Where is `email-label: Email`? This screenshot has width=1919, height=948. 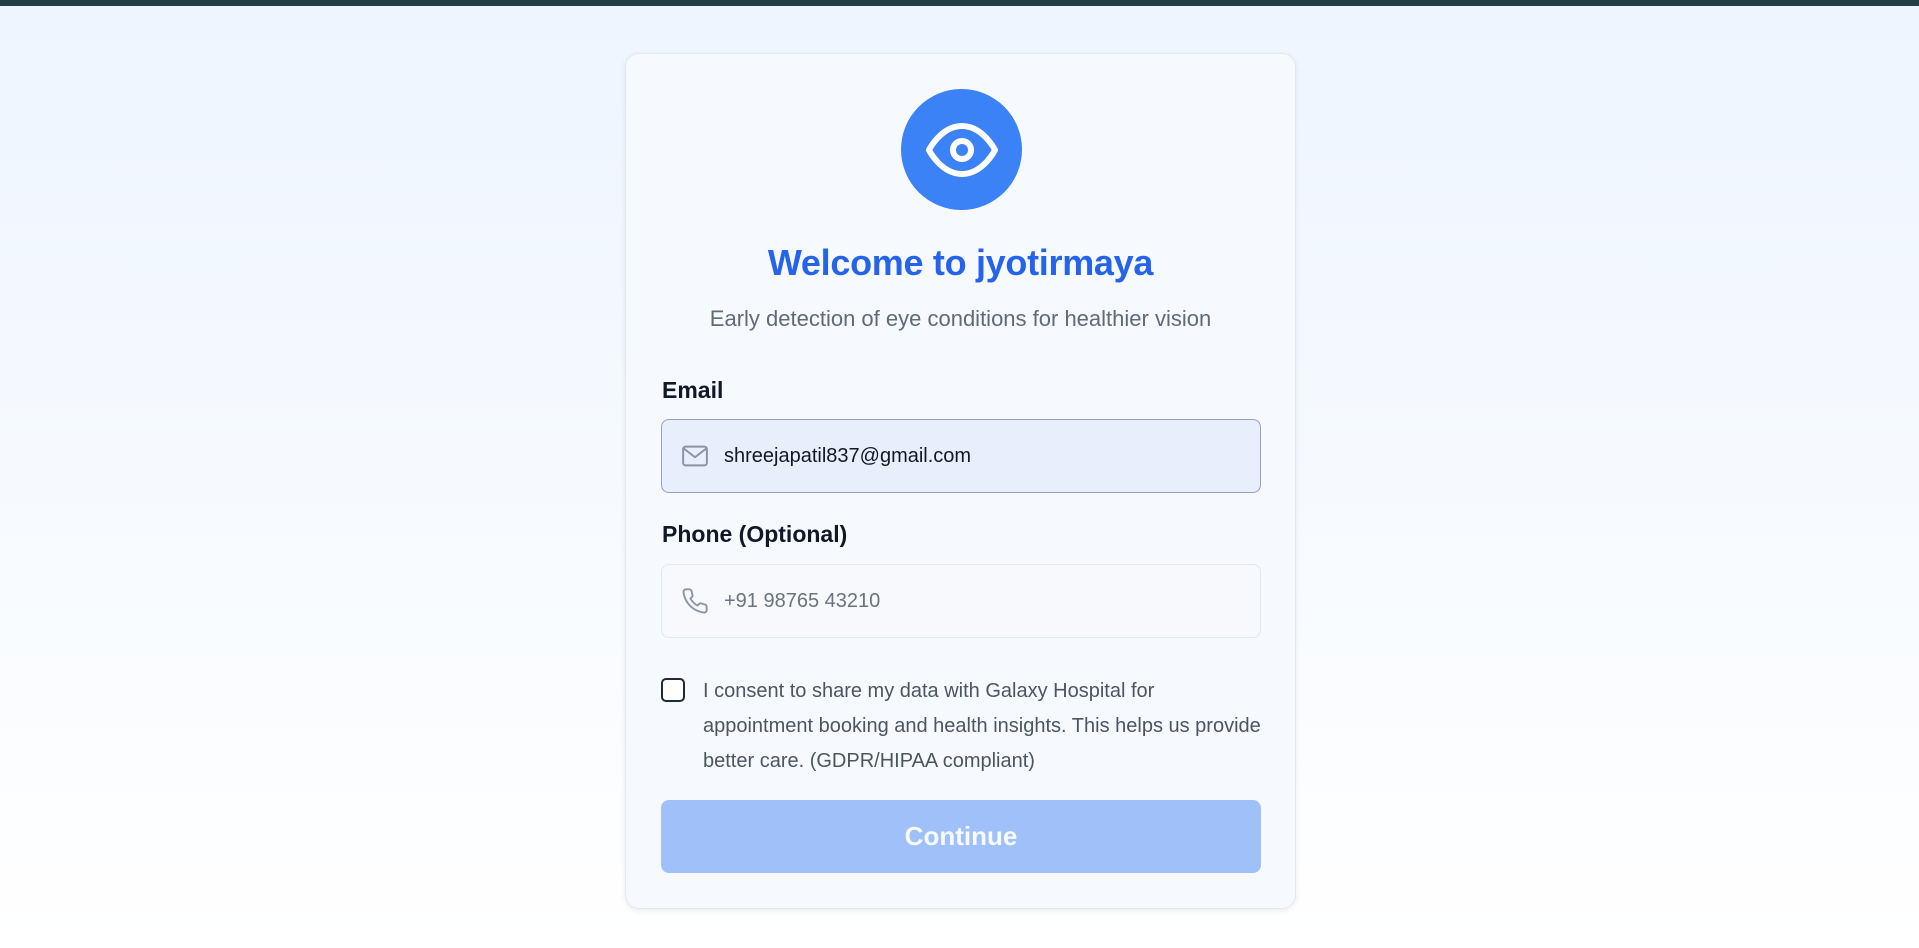 email-label: Email is located at coordinates (693, 390).